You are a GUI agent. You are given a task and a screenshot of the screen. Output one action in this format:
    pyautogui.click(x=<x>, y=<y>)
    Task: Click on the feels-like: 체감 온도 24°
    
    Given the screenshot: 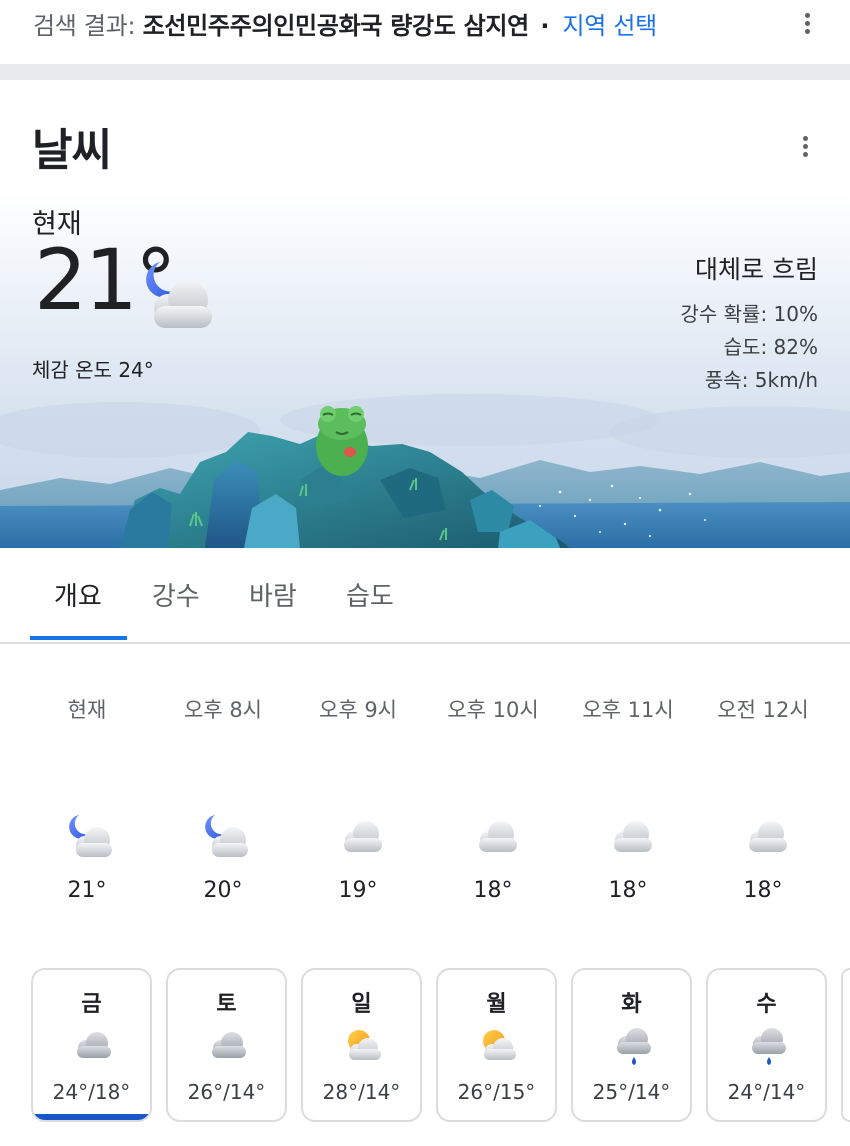 What is the action you would take?
    pyautogui.click(x=93, y=370)
    